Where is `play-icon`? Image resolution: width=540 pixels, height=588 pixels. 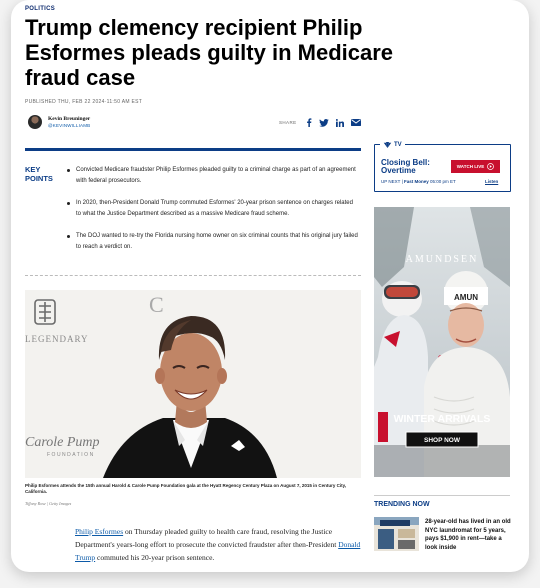
play-icon is located at coordinates (491, 166).